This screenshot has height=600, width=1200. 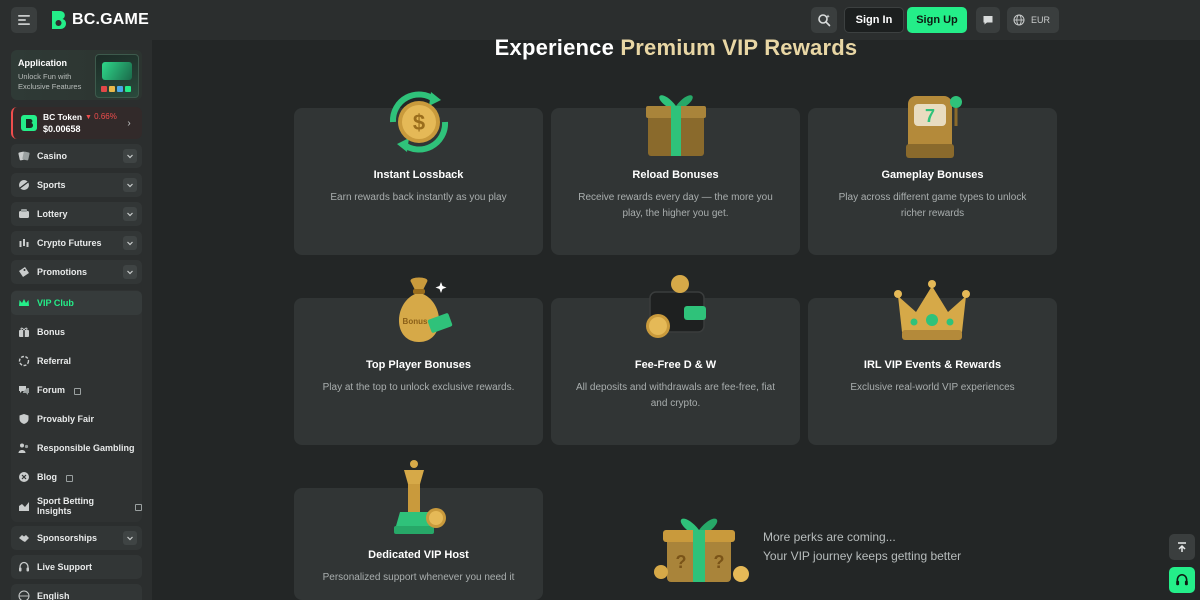 What do you see at coordinates (53, 595) in the screenshot?
I see `nav-label: English` at bounding box center [53, 595].